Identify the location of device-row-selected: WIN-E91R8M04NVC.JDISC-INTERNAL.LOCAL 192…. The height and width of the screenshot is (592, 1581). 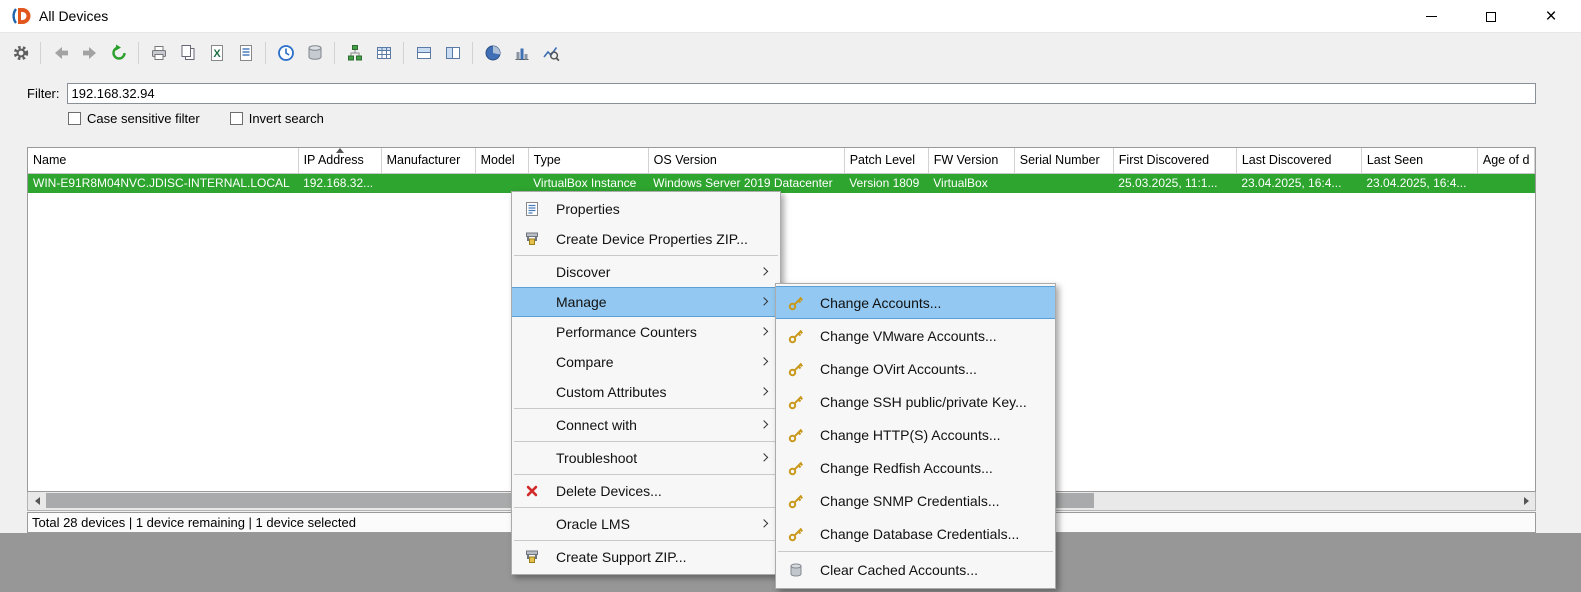
(781, 183).